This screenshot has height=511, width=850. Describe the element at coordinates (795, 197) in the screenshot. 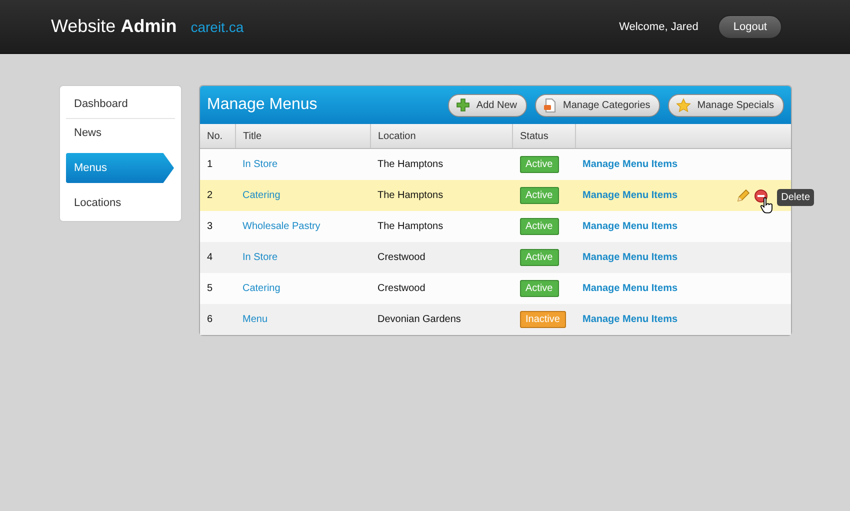

I see `delete-tooltip: Delete` at that location.